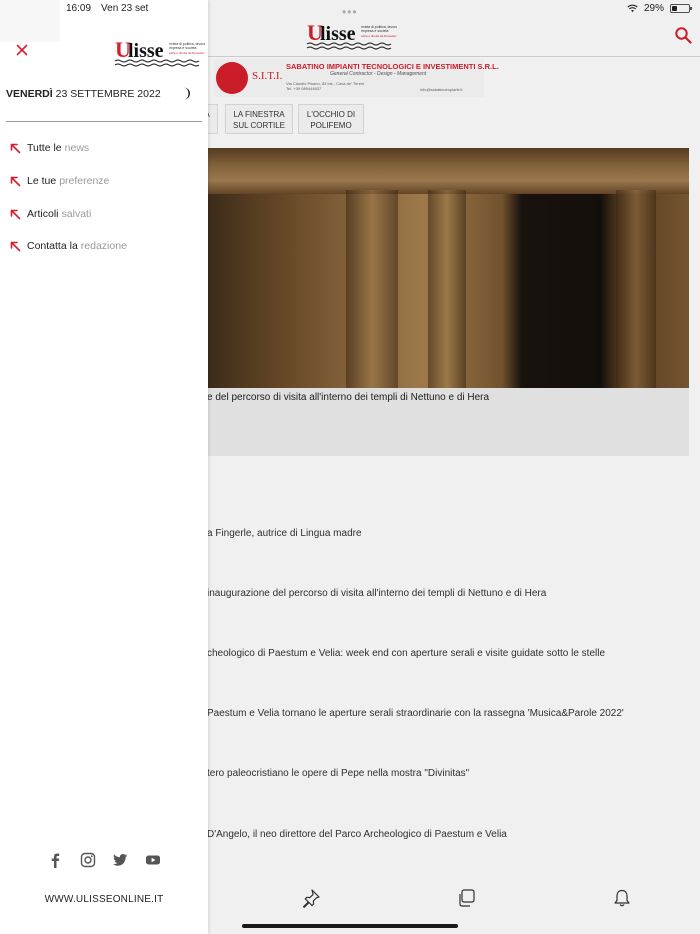  Describe the element at coordinates (622, 898) in the screenshot. I see `bell-icon` at that location.